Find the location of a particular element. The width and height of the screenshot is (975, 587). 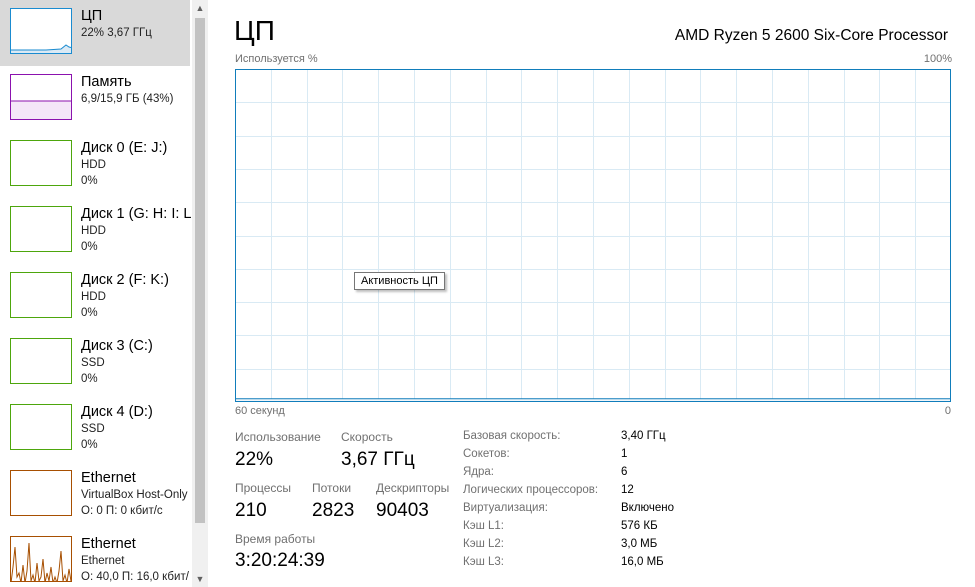

spec-value-l1-cache: 576 КБ is located at coordinates (639, 526).